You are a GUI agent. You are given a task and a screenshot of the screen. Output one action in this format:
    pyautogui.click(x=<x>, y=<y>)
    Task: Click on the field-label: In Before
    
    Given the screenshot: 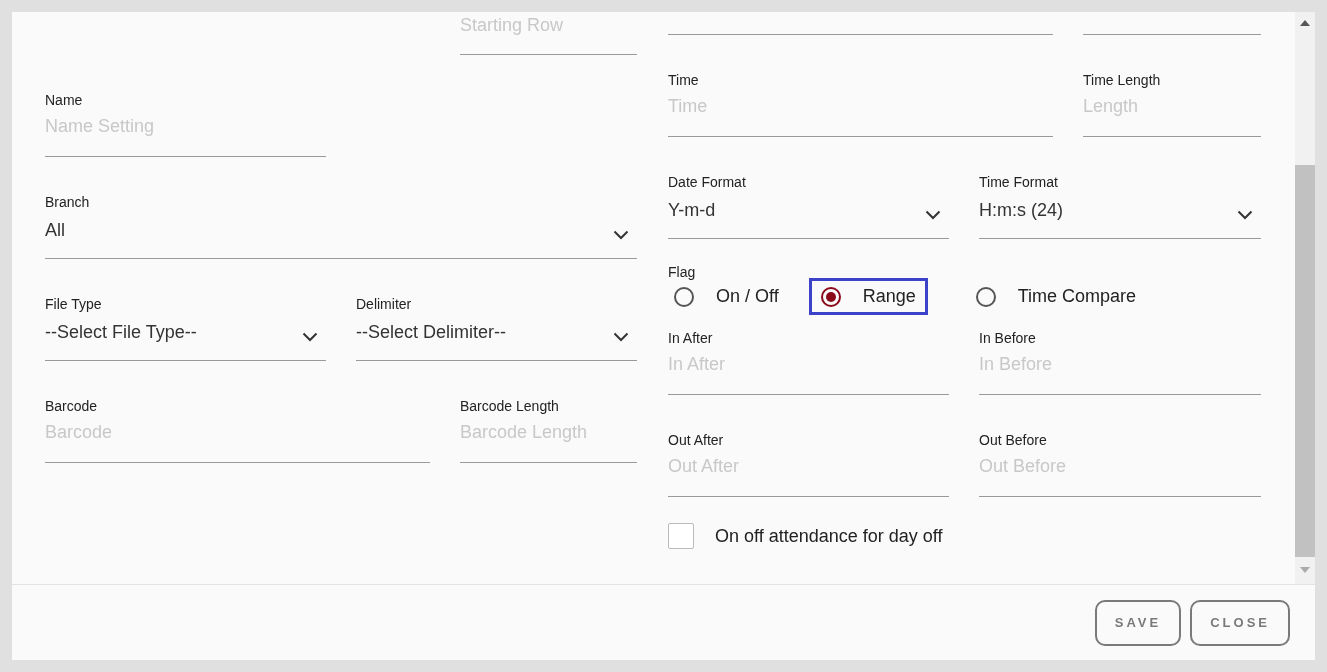 What is the action you would take?
    pyautogui.click(x=1007, y=338)
    